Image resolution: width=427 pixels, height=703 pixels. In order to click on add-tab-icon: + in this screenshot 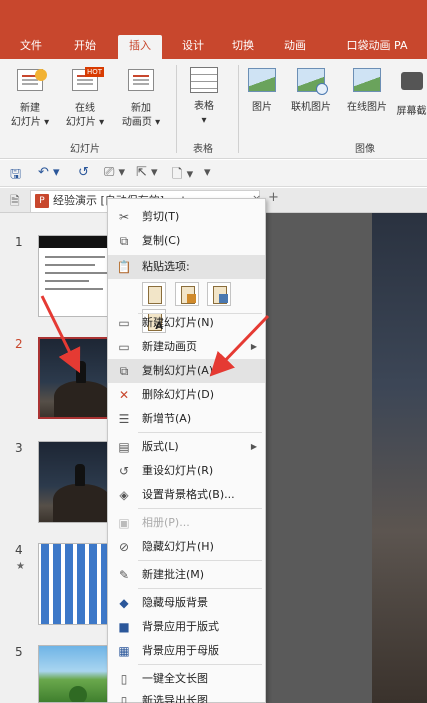, I will do `click(273, 197)`.